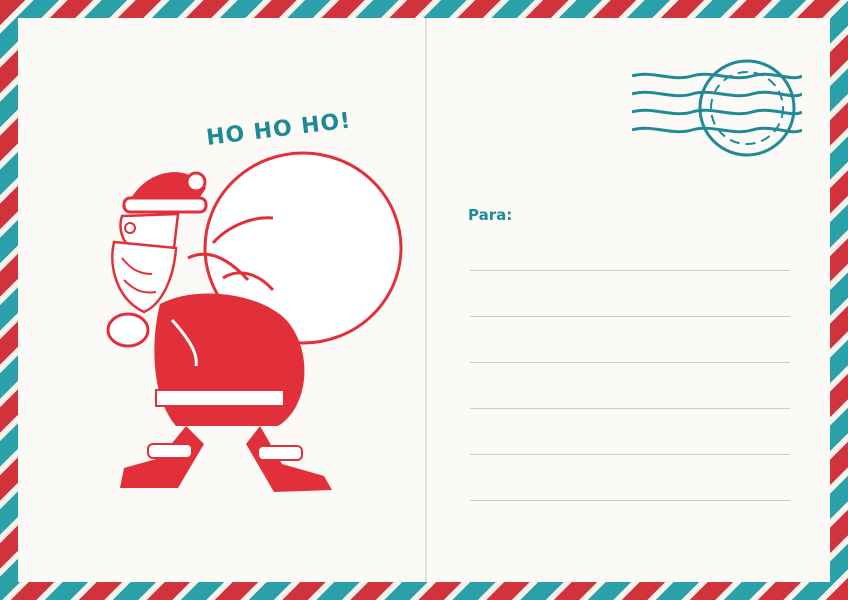 The width and height of the screenshot is (848, 600). Describe the element at coordinates (717, 108) in the screenshot. I see `postmark-icon` at that location.